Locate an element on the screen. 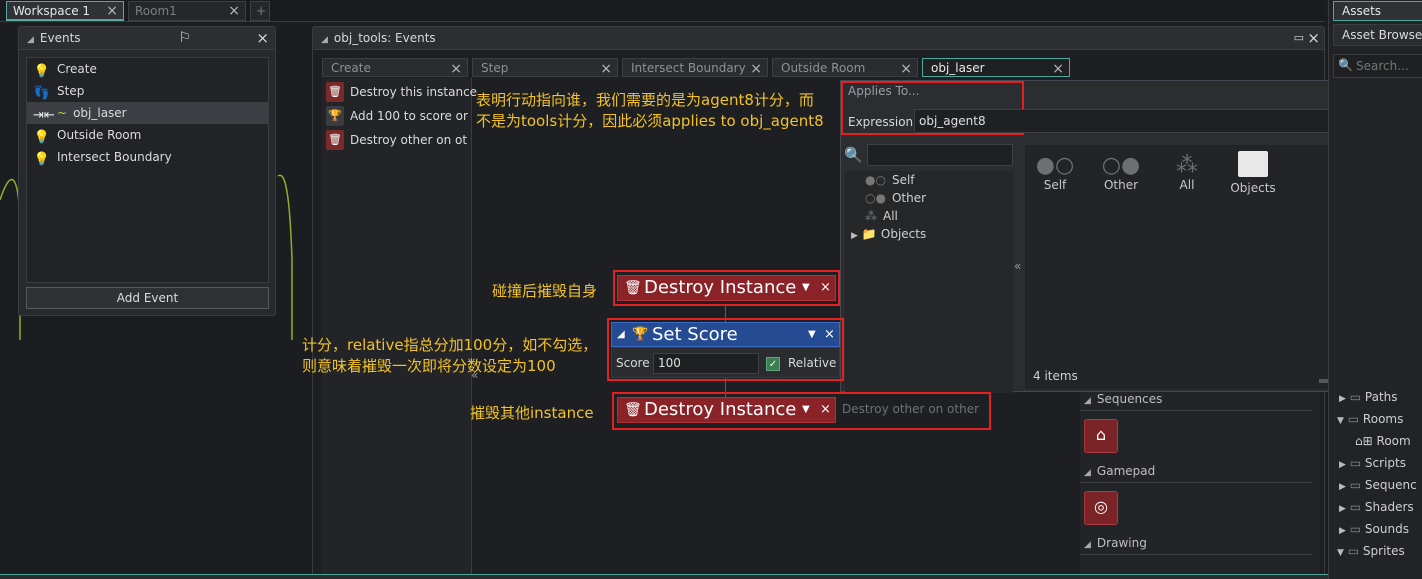  destroy-instance-other-block: 🗑 Destroy Instance ▼ × is located at coordinates (726, 410).